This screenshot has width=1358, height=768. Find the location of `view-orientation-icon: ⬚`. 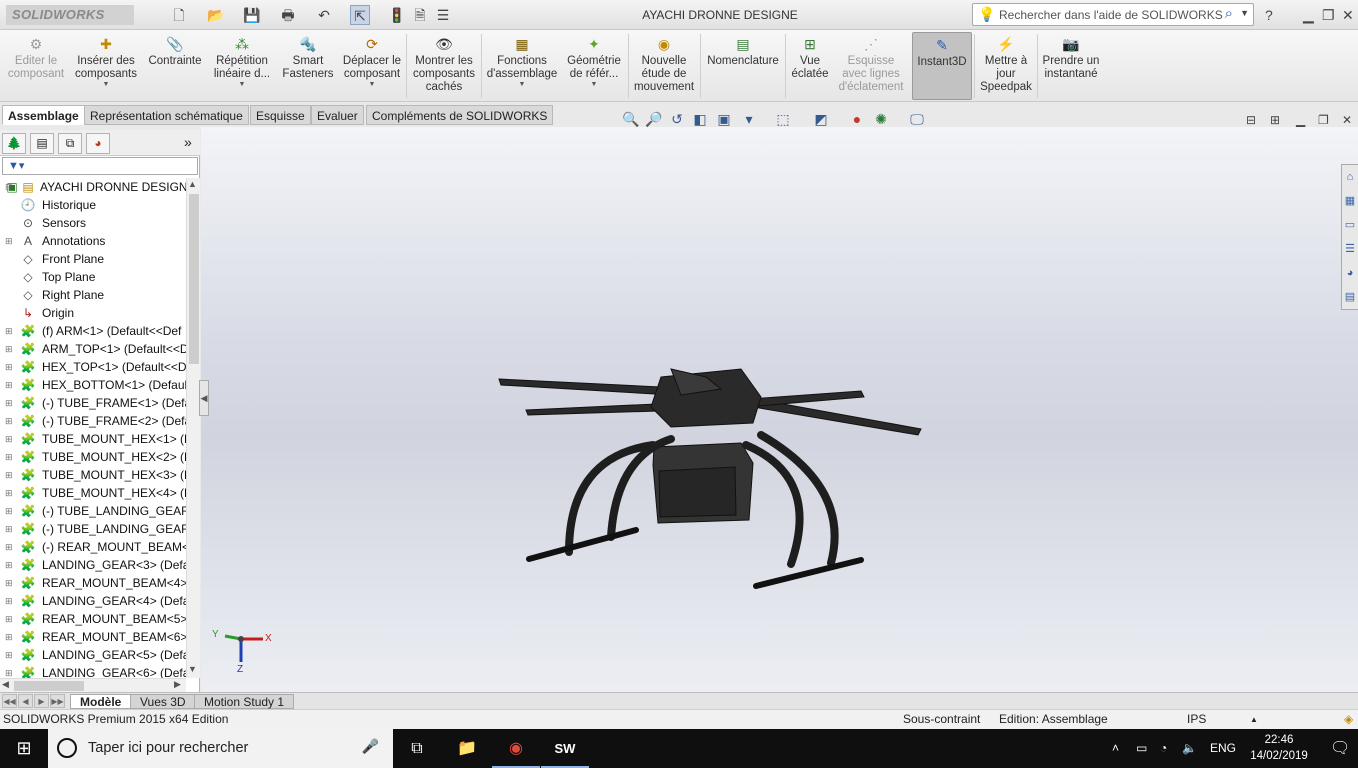

view-orientation-icon: ⬚ is located at coordinates (783, 119).